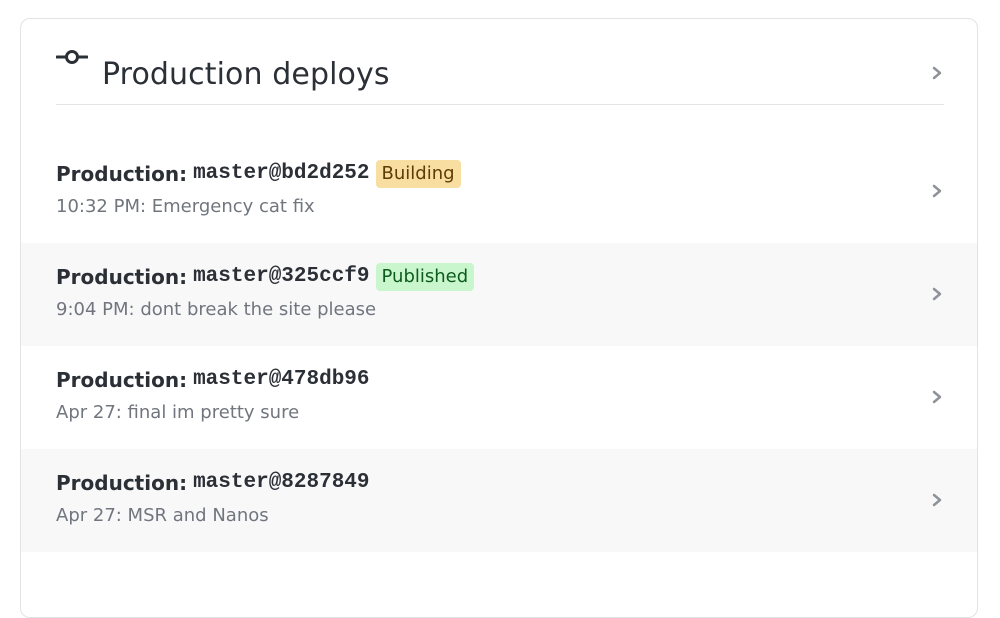 The image size is (1000, 618). I want to click on card-header: Production deploys, so click(500, 62).